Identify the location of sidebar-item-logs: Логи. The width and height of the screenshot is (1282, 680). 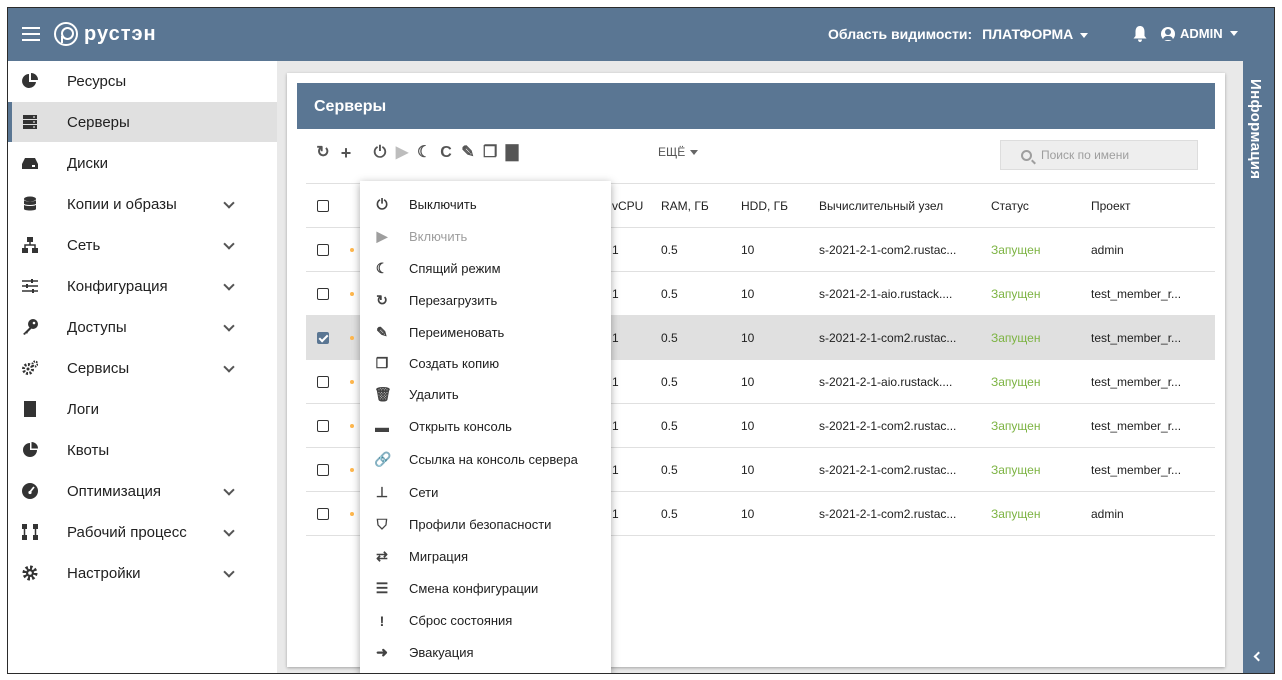
(142, 409).